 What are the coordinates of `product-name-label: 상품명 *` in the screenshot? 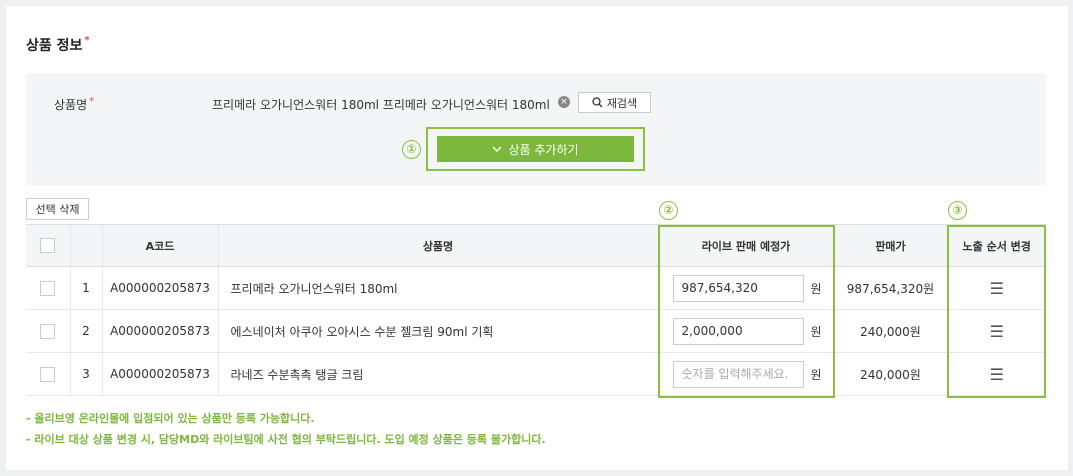 It's located at (74, 104).